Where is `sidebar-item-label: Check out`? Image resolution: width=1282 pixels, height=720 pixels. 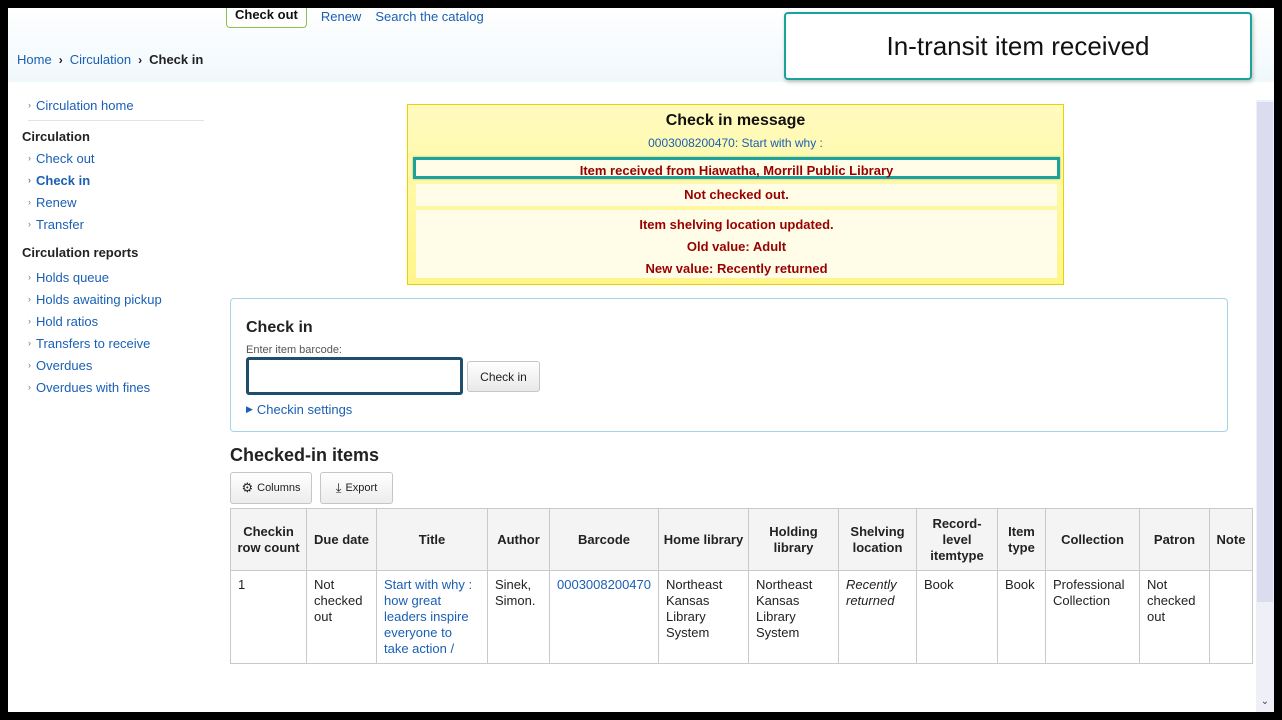
sidebar-item-label: Check out is located at coordinates (65, 158).